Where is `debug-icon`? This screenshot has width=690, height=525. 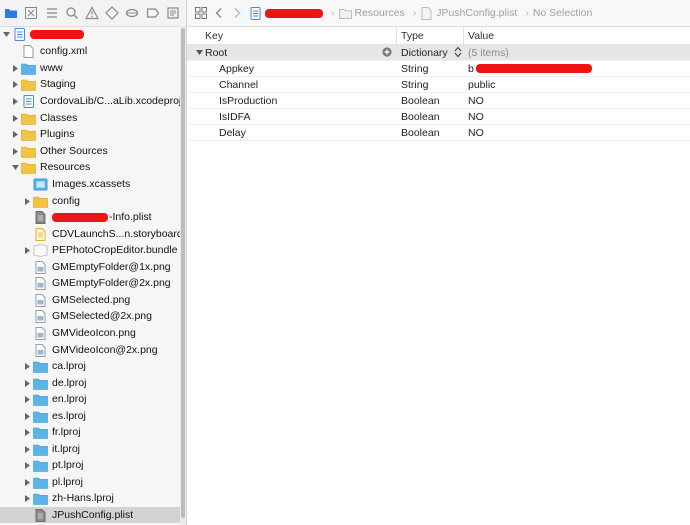
debug-icon is located at coordinates (132, 13).